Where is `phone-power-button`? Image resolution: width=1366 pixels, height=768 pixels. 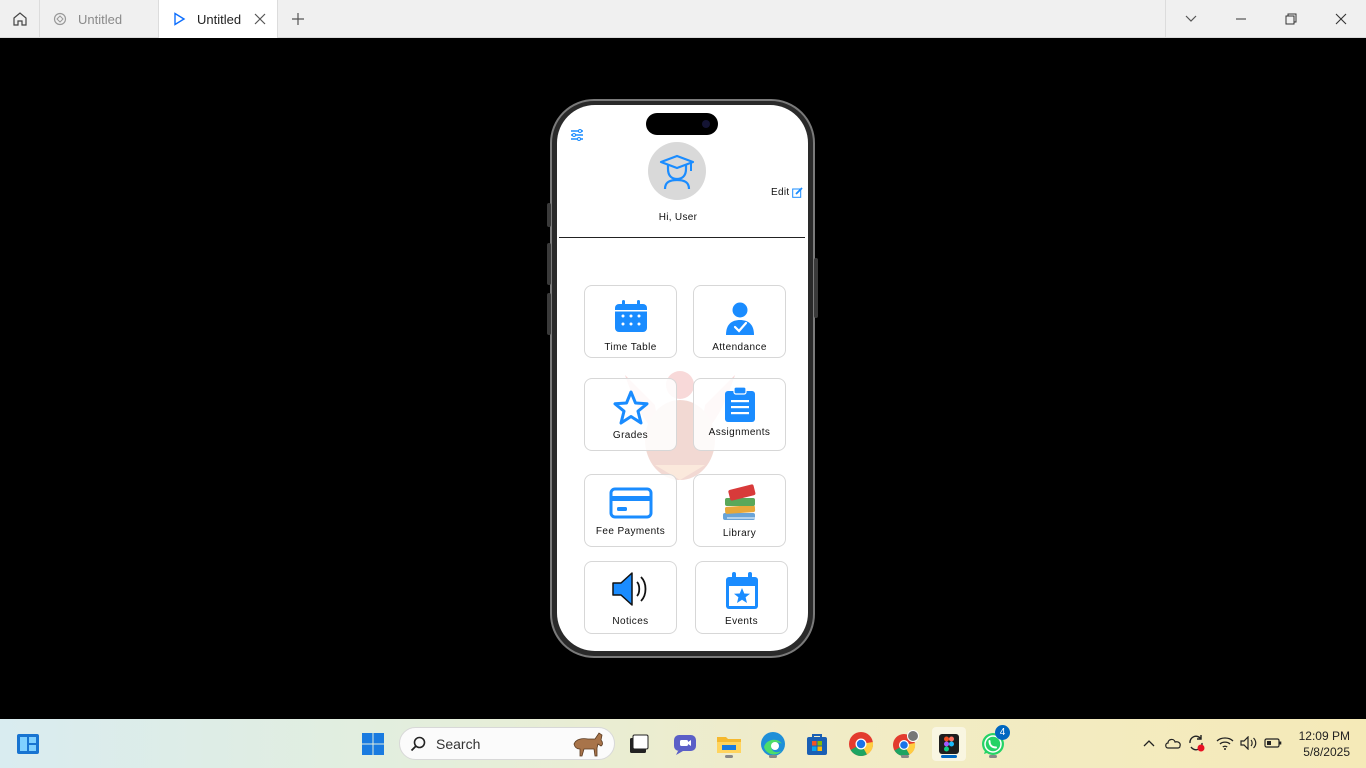
phone-power-button is located at coordinates (816, 288).